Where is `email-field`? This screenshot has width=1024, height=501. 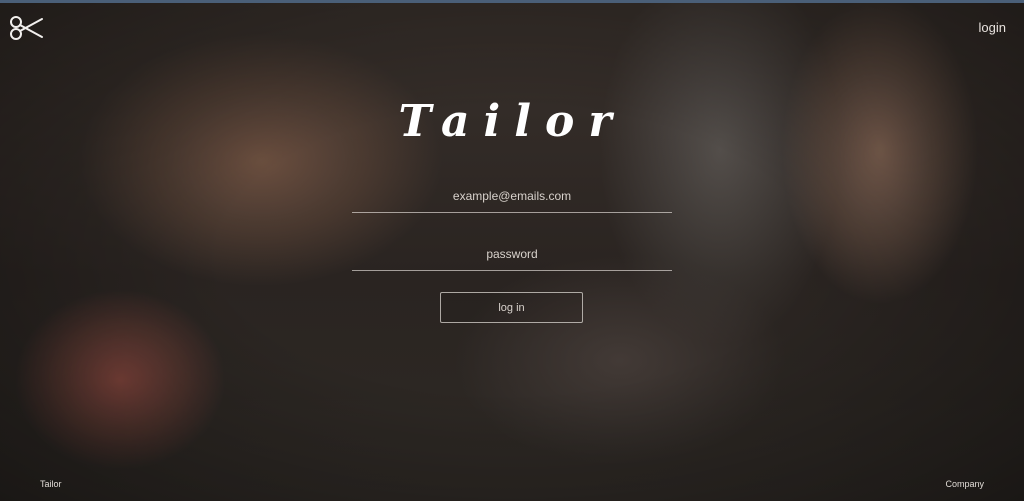 email-field is located at coordinates (512, 196).